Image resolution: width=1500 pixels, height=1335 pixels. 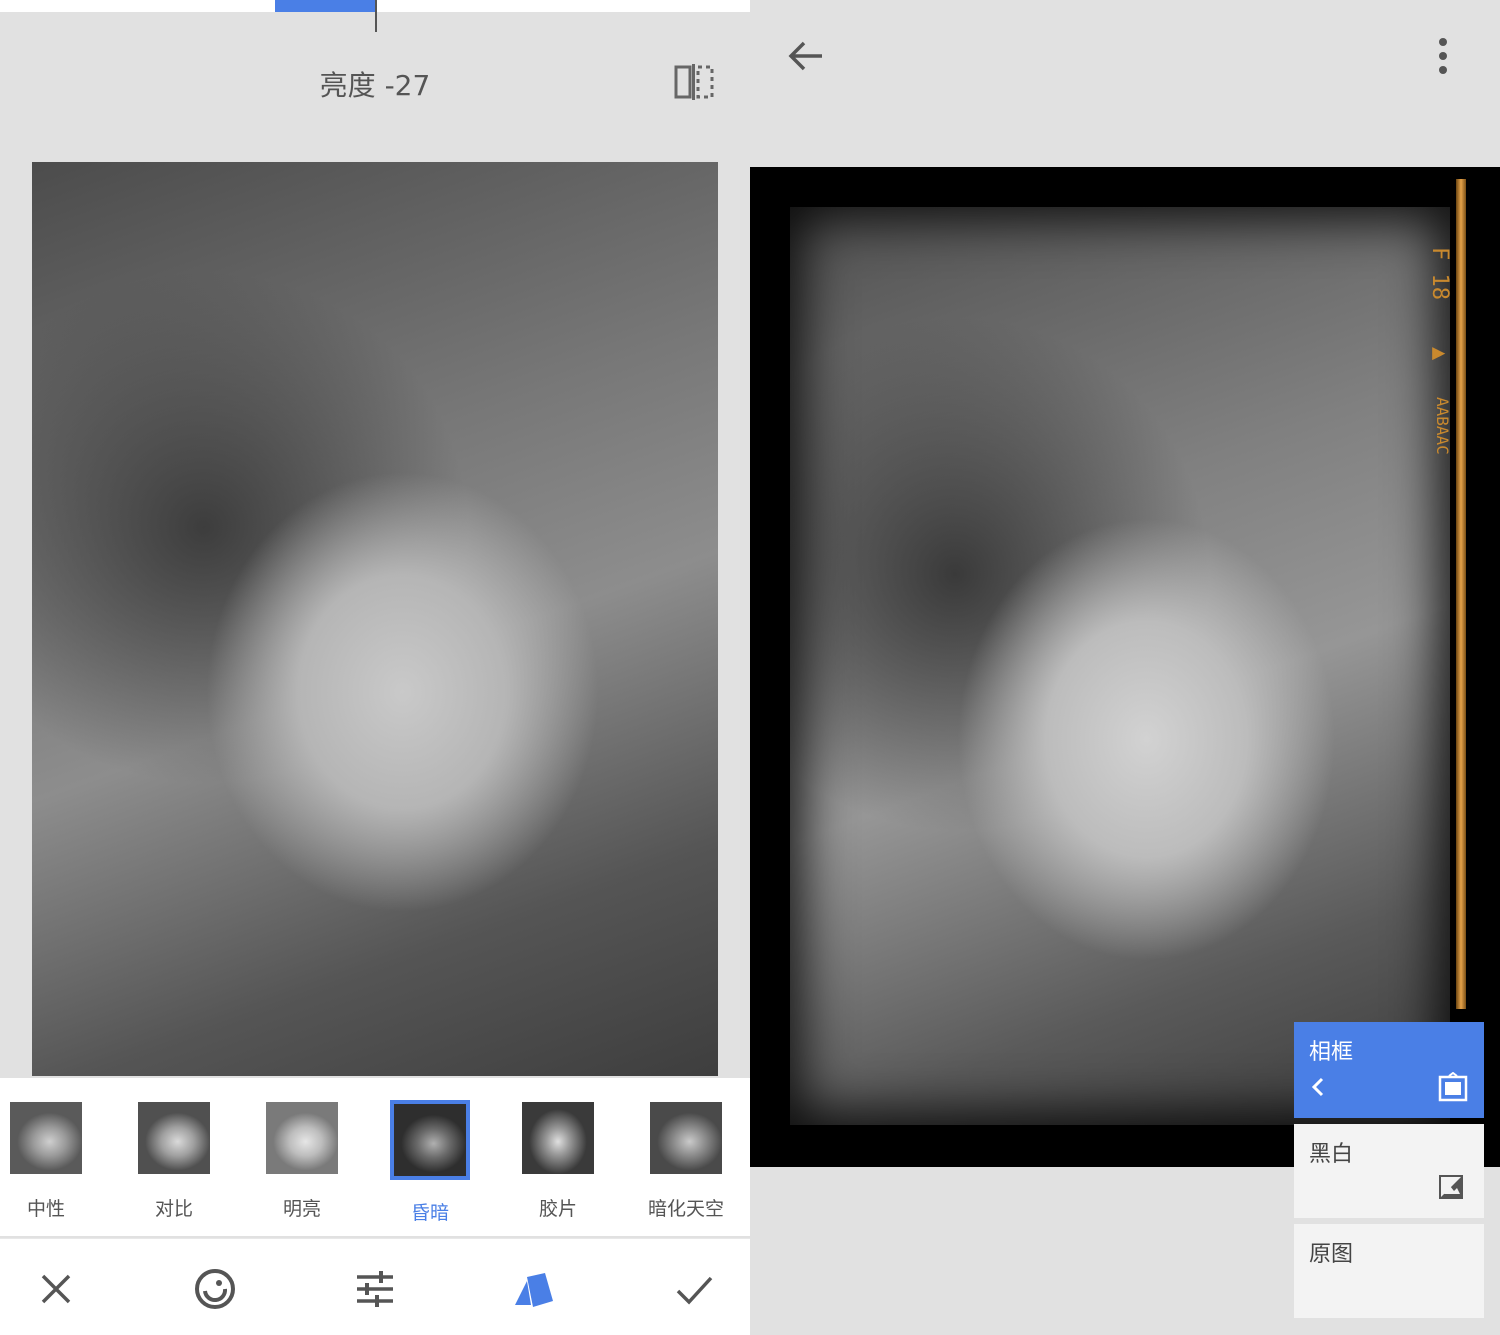 I want to click on bw-icon, so click(x=1451, y=1187).